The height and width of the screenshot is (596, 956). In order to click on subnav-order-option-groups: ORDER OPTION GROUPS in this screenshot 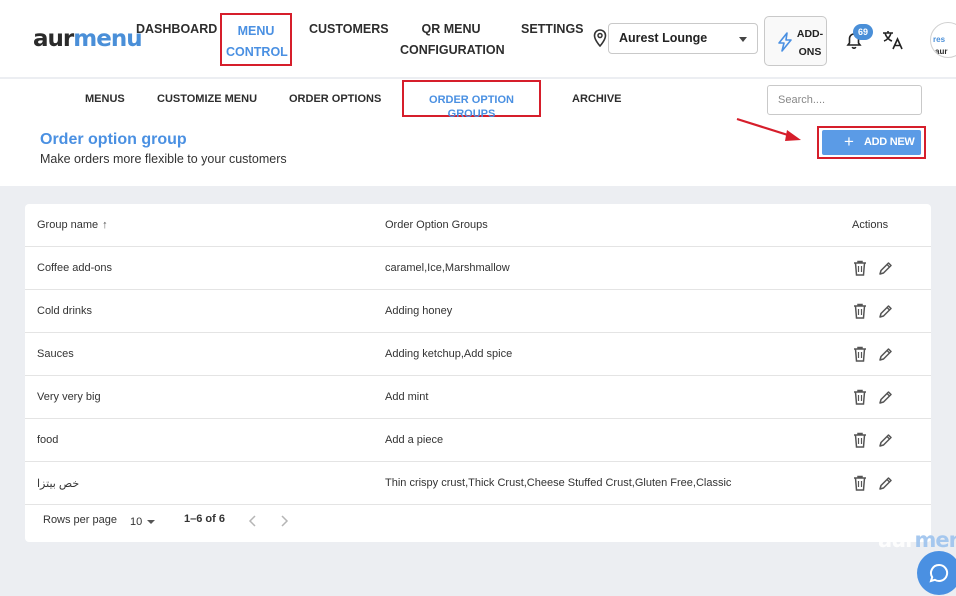, I will do `click(471, 100)`.